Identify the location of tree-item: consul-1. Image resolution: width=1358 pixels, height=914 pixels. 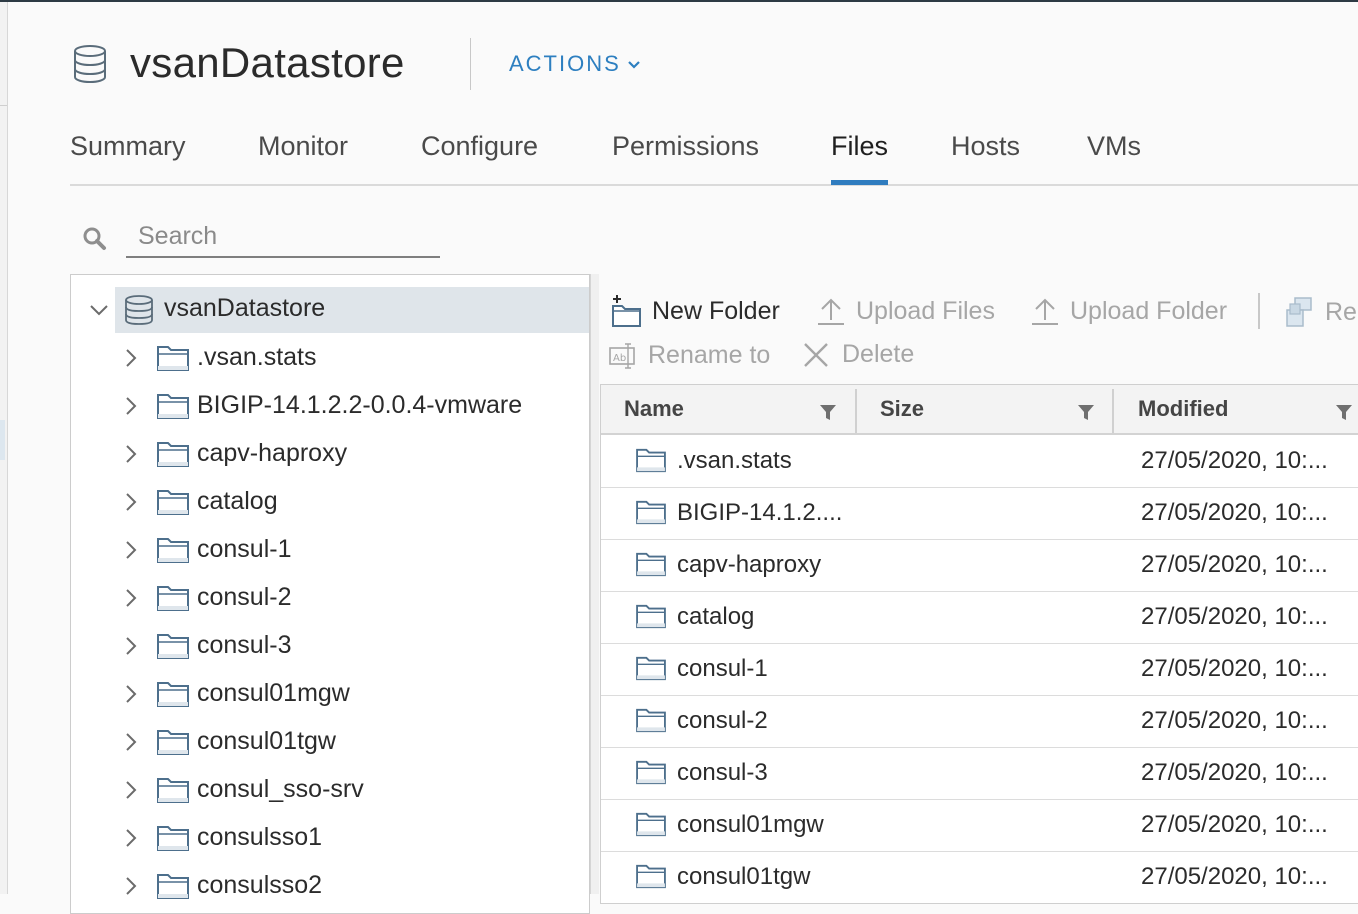
(330, 550).